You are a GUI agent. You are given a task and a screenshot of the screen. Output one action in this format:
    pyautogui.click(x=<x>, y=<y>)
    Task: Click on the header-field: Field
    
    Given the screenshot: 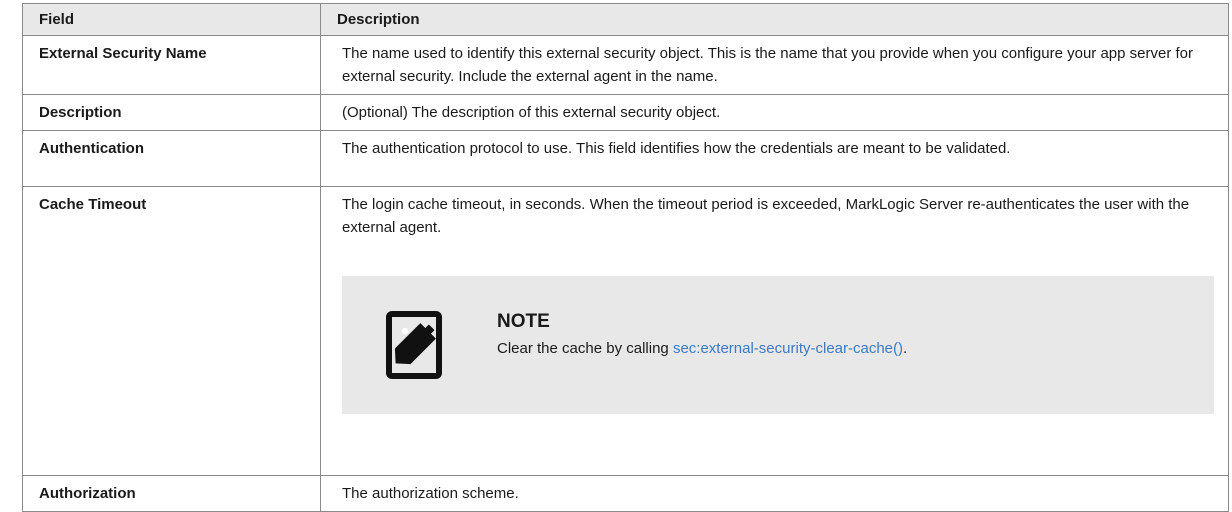 What is the action you would take?
    pyautogui.click(x=171, y=19)
    